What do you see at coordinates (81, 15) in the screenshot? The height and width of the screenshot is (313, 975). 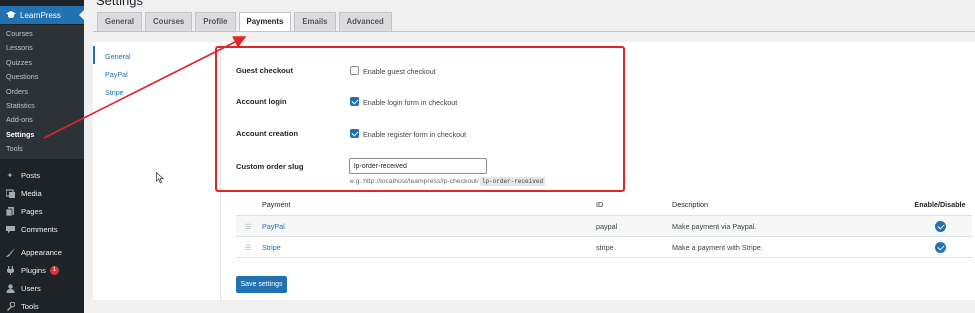 I see `current-menu-pointer` at bounding box center [81, 15].